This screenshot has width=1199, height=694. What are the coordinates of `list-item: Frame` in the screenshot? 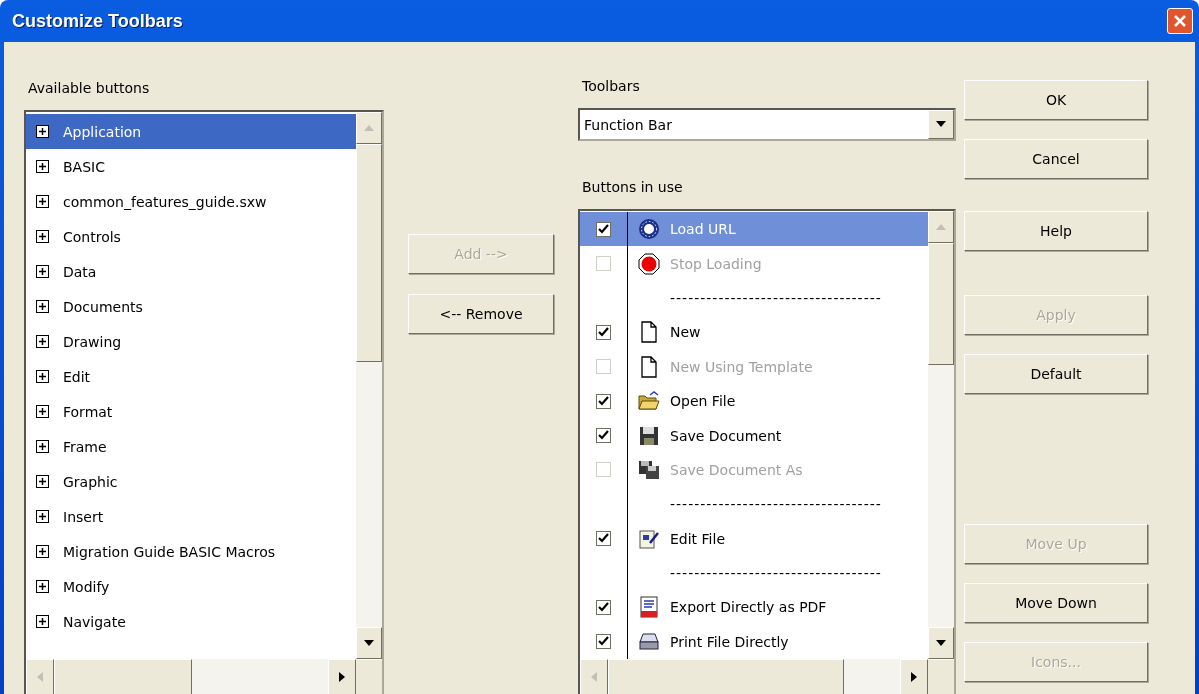 It's located at (191, 446).